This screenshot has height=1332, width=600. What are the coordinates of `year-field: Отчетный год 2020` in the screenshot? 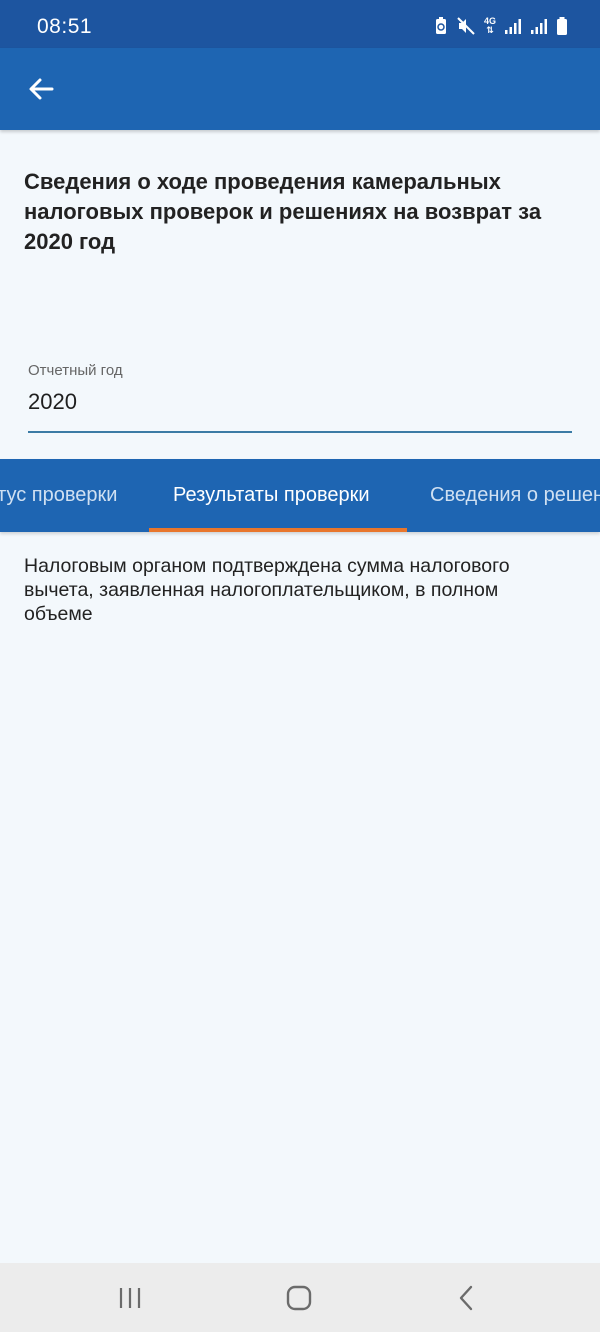 It's located at (300, 397).